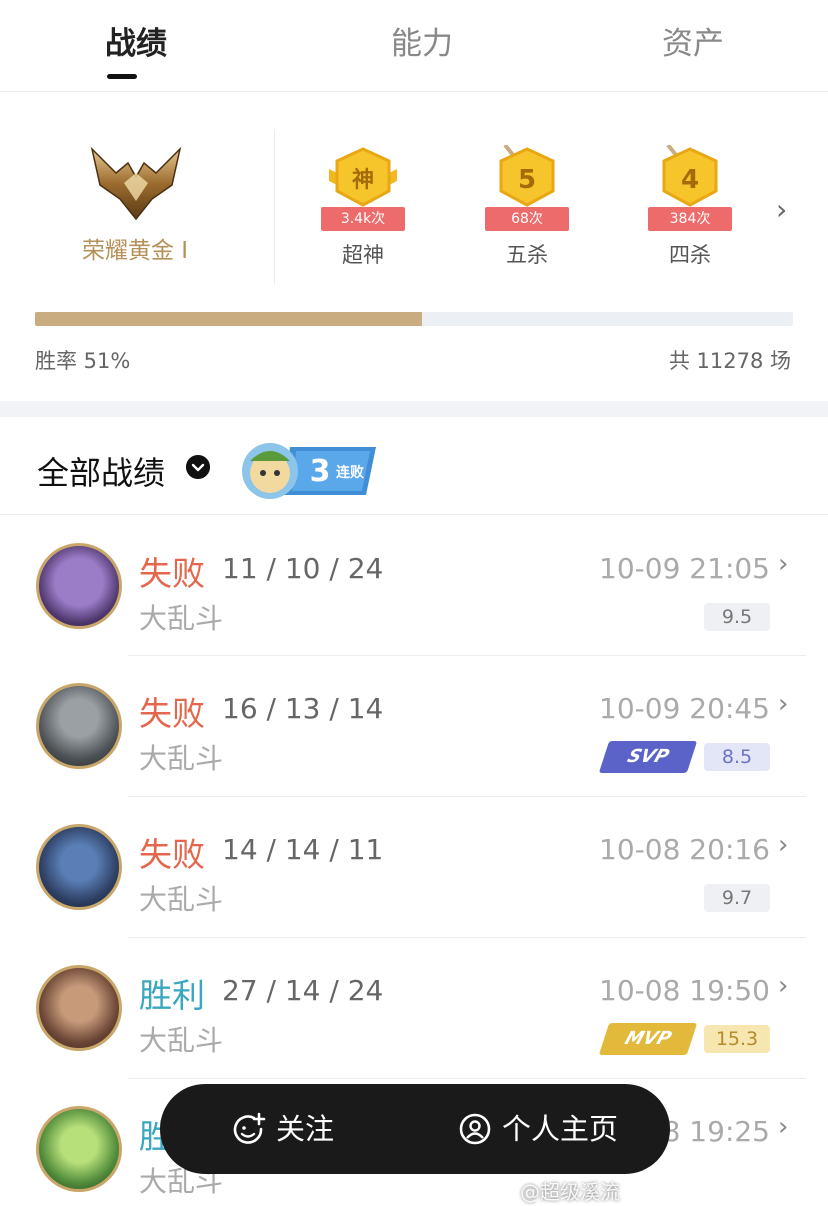 The image size is (828, 1206). Describe the element at coordinates (737, 898) in the screenshot. I see `match-score: 9.7` at that location.